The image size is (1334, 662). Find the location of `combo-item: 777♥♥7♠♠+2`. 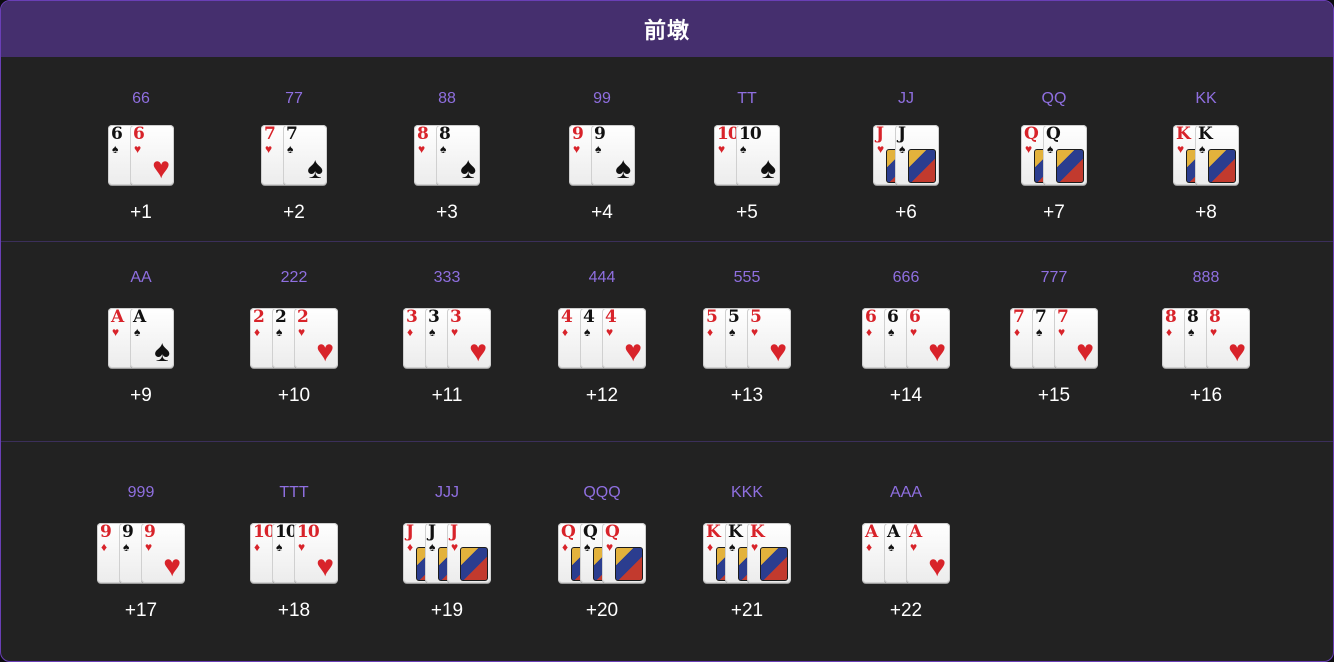

combo-item: 777♥♥7♠♠+2 is located at coordinates (294, 149).